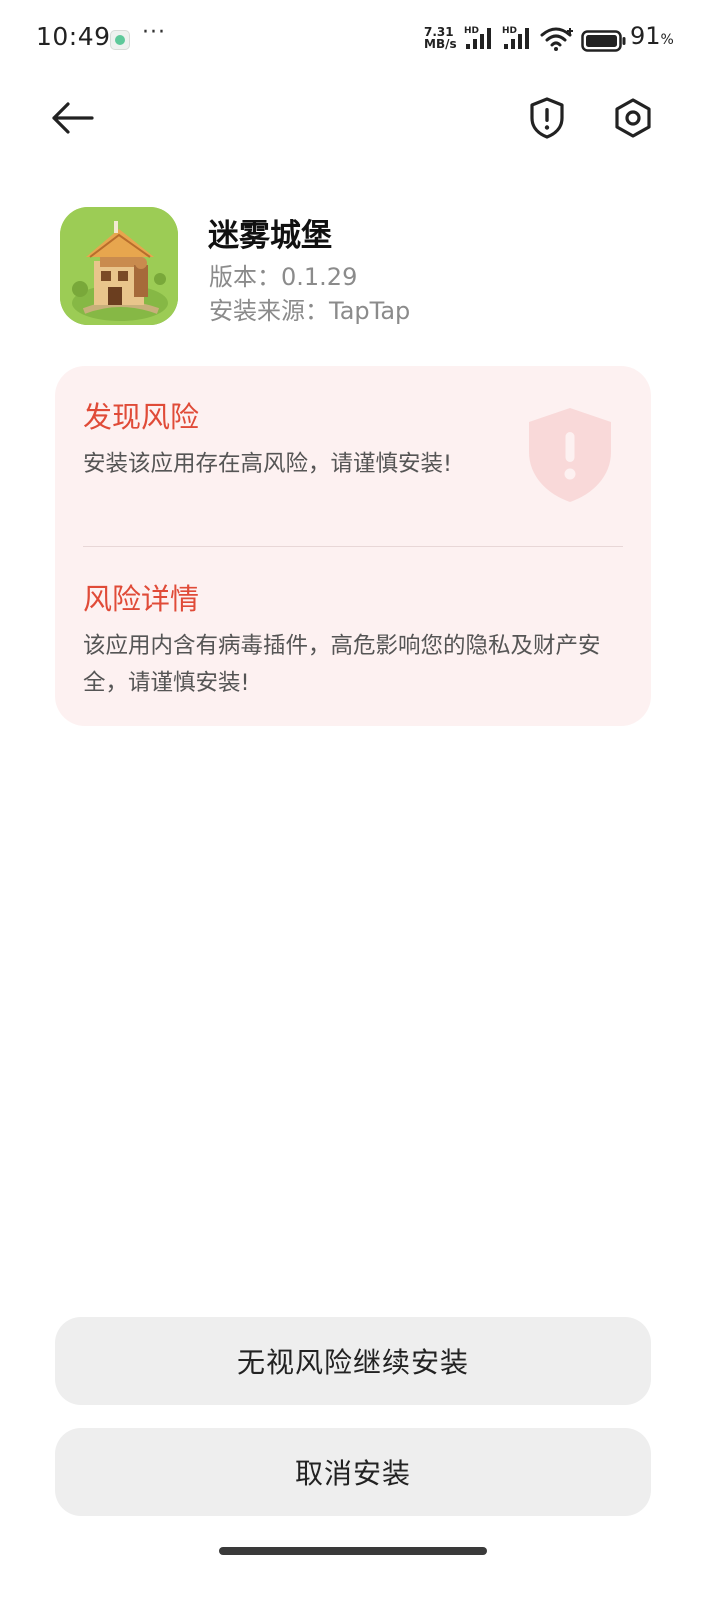 This screenshot has width=720, height=1602. I want to click on security-check-button, so click(547, 118).